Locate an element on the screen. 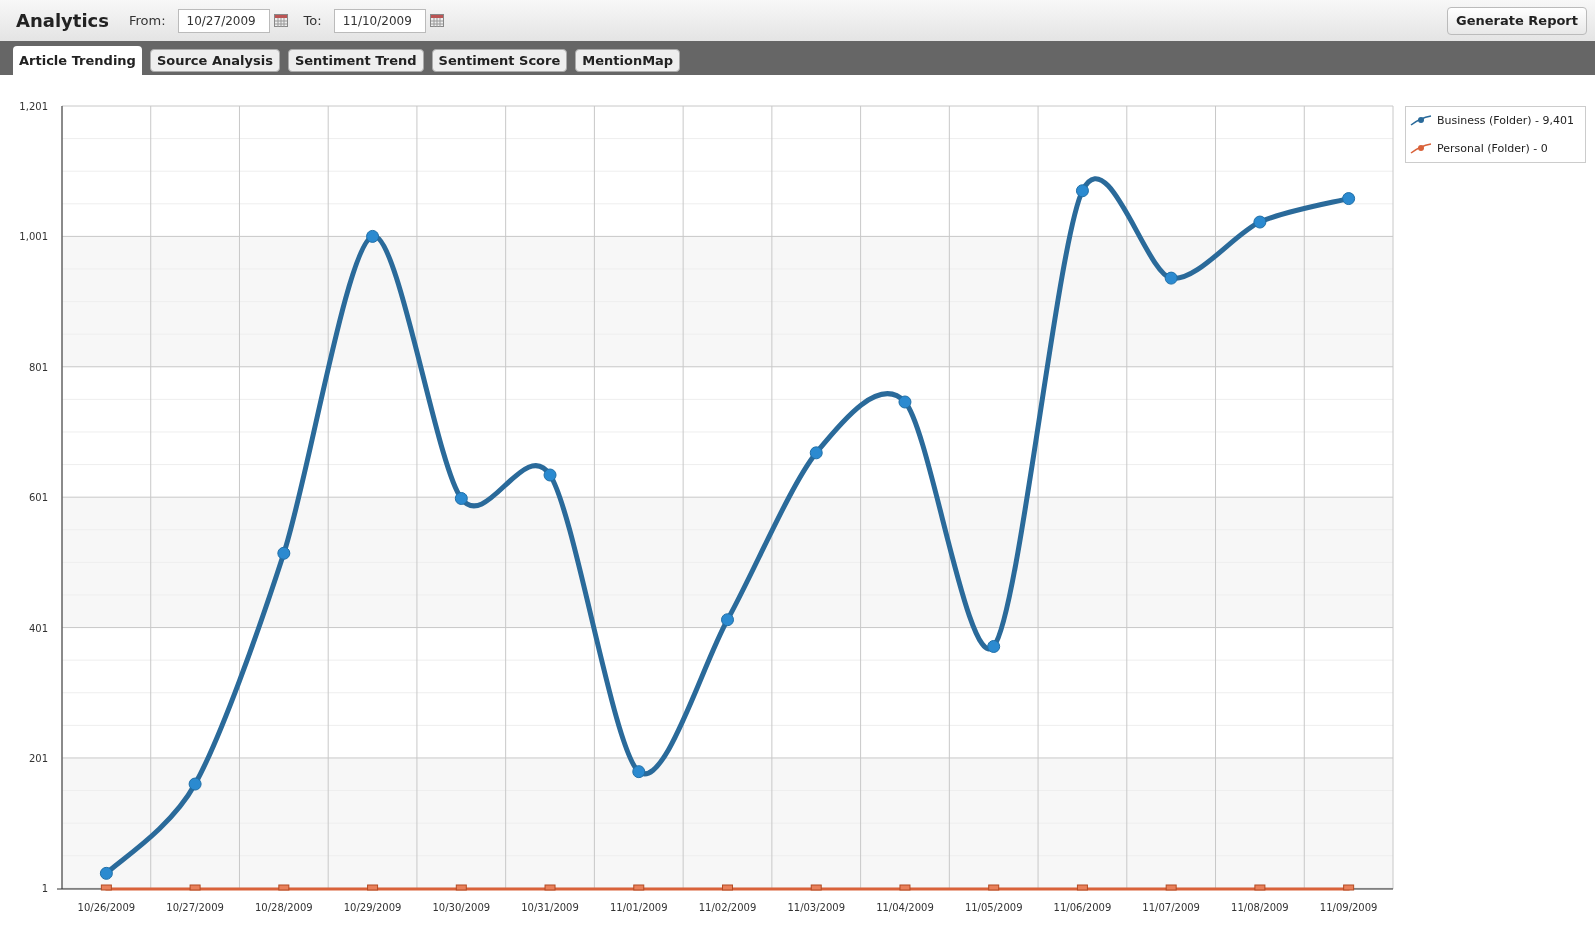  x-axis-label: 10/29/2009 is located at coordinates (372, 907).